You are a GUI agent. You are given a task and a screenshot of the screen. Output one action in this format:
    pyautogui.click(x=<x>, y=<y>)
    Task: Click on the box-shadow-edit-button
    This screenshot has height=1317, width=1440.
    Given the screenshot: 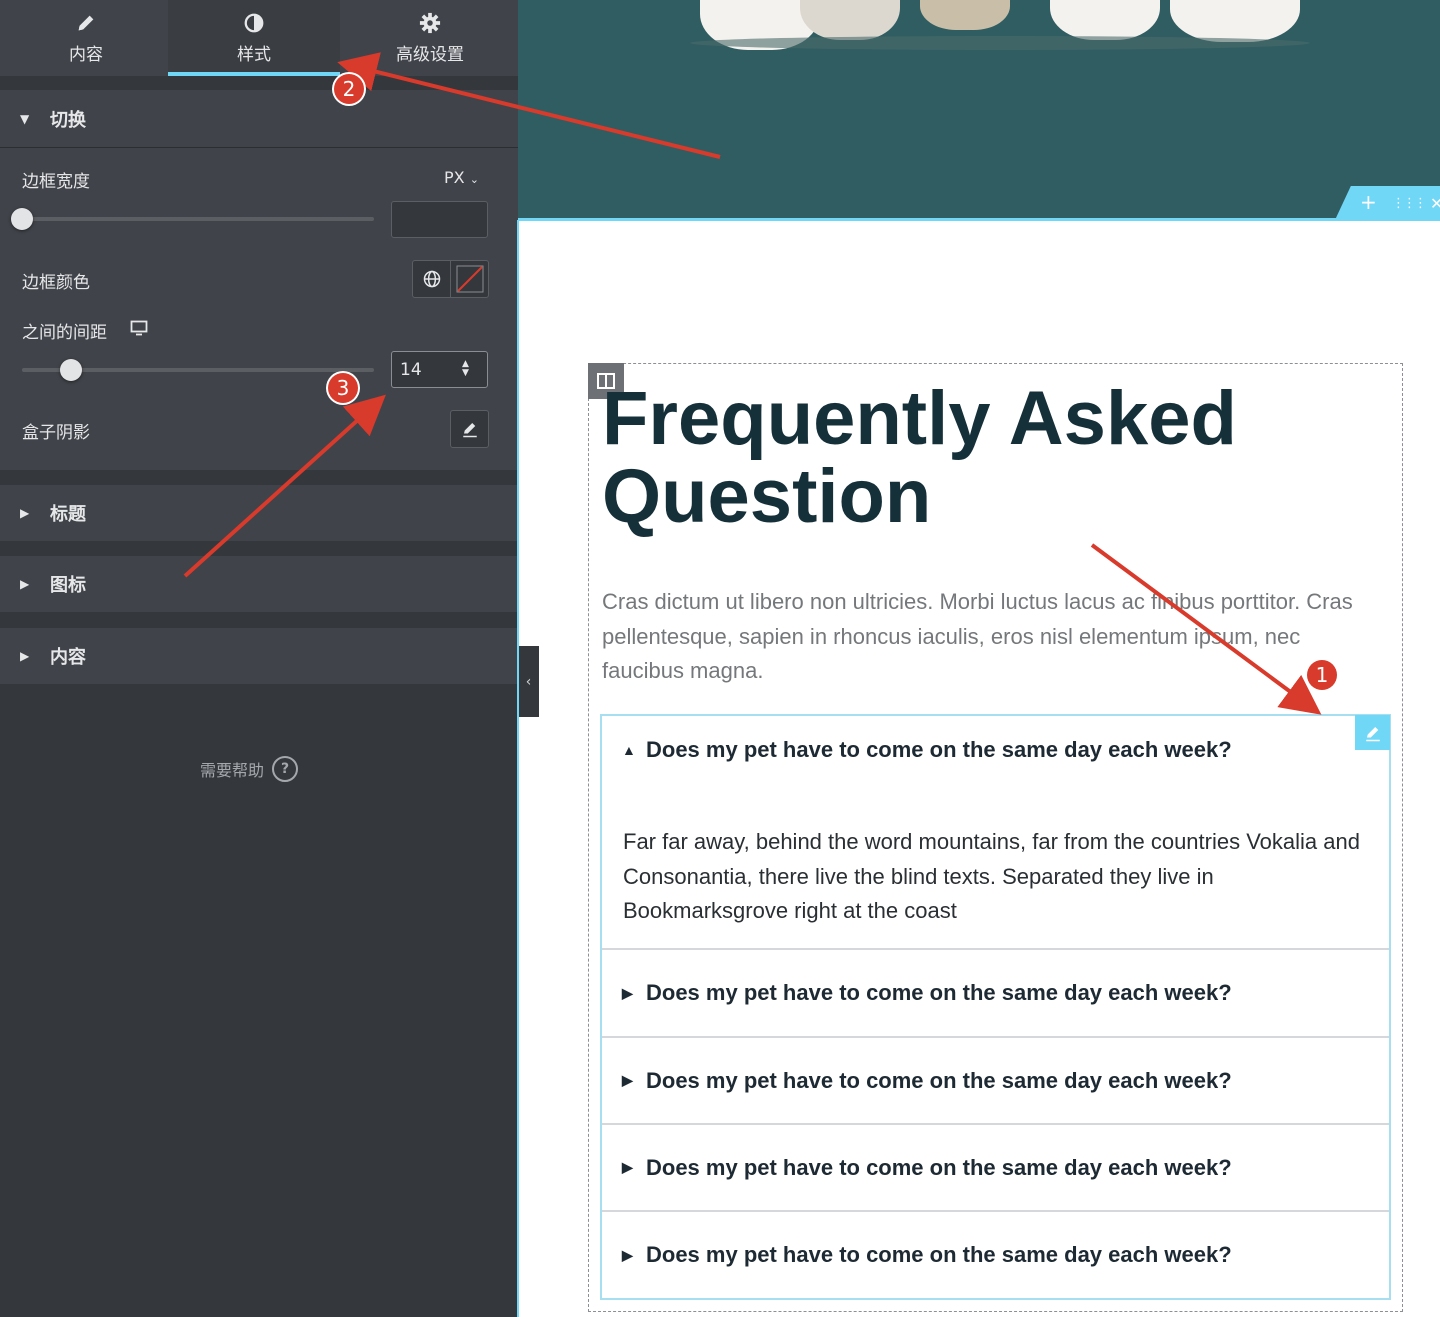 What is the action you would take?
    pyautogui.click(x=469, y=429)
    